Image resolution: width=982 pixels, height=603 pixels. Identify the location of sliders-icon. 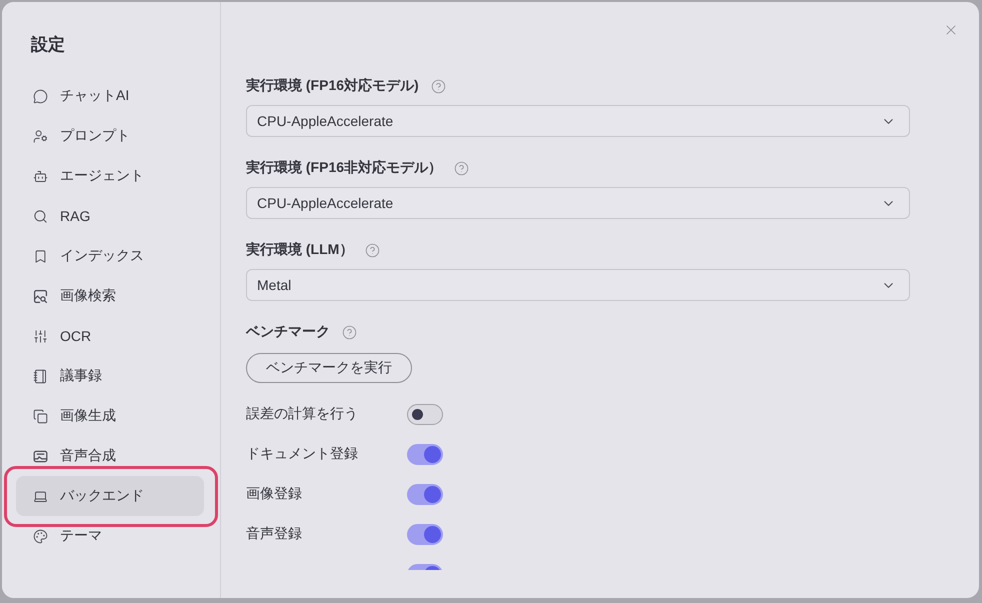
(40, 336).